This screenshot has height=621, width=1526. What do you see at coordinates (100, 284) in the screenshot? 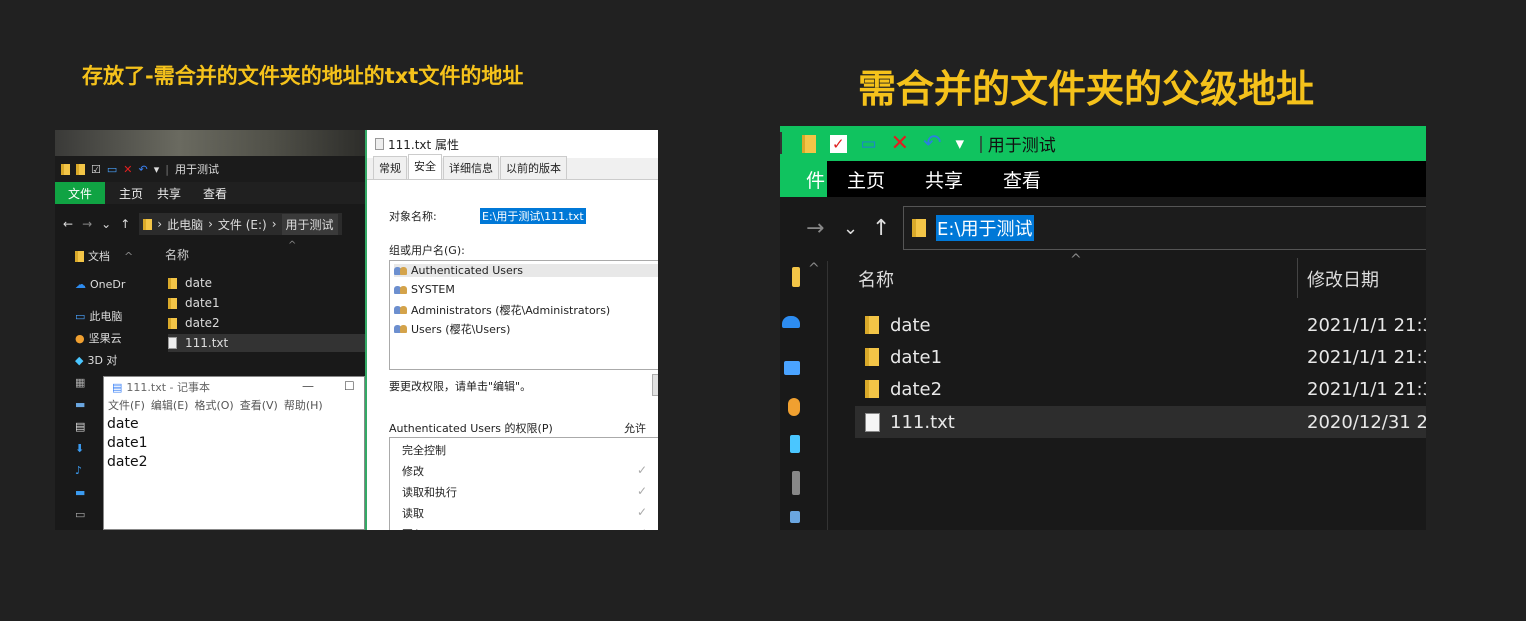
I see `nav-item-onedrive: ☁ OneDr` at bounding box center [100, 284].